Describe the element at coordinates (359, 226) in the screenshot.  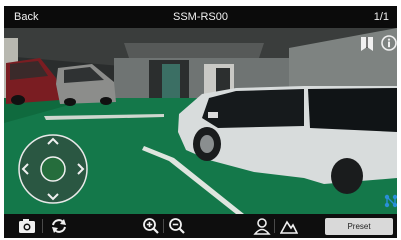
I see `preset-button: Preset` at that location.